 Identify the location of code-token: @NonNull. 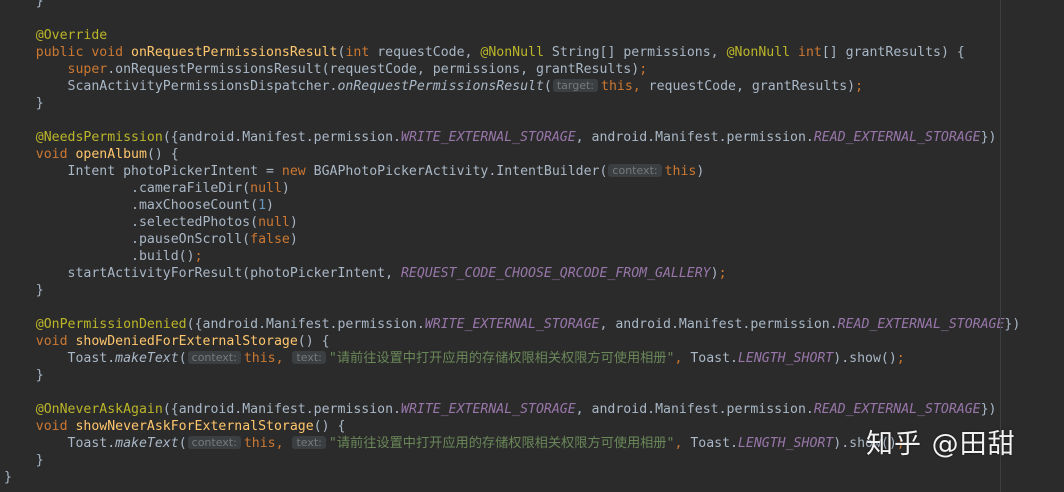
(762, 52).